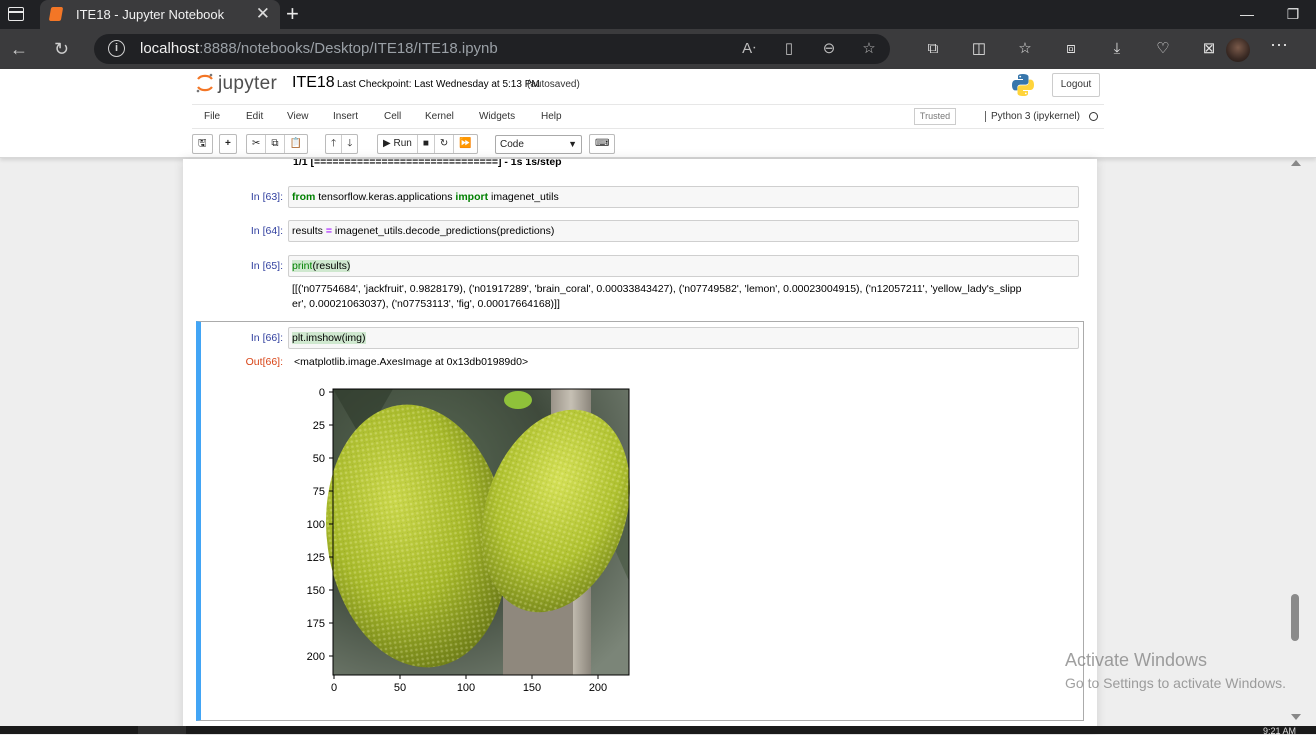 The width and height of the screenshot is (1316, 735). I want to click on tab-actions-icon, so click(16, 14).